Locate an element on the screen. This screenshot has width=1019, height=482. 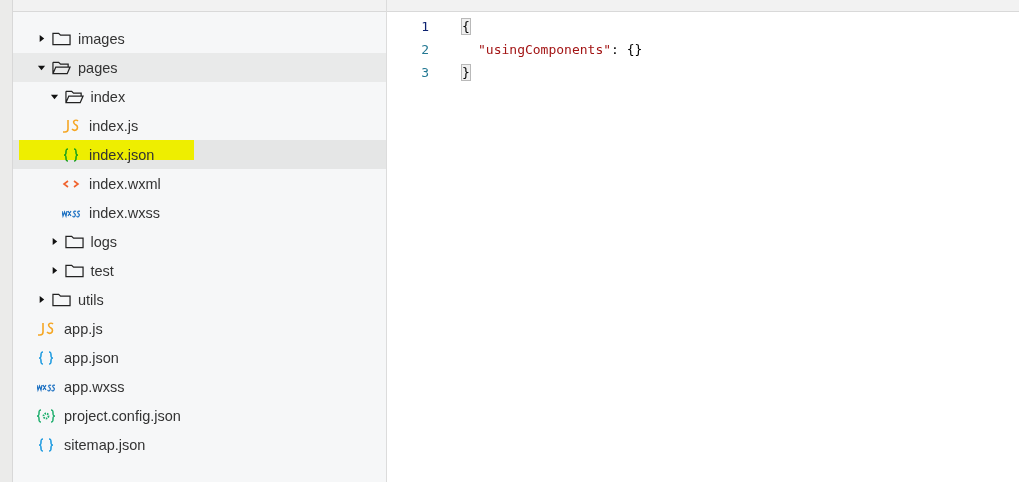
file-tree-item: pages is located at coordinates (199, 67).